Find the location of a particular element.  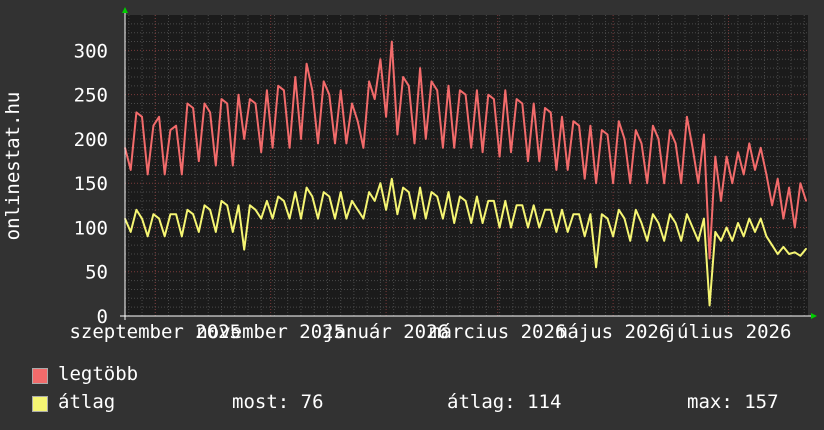

legend-label-legtobb: legtöbb is located at coordinates (98, 374).